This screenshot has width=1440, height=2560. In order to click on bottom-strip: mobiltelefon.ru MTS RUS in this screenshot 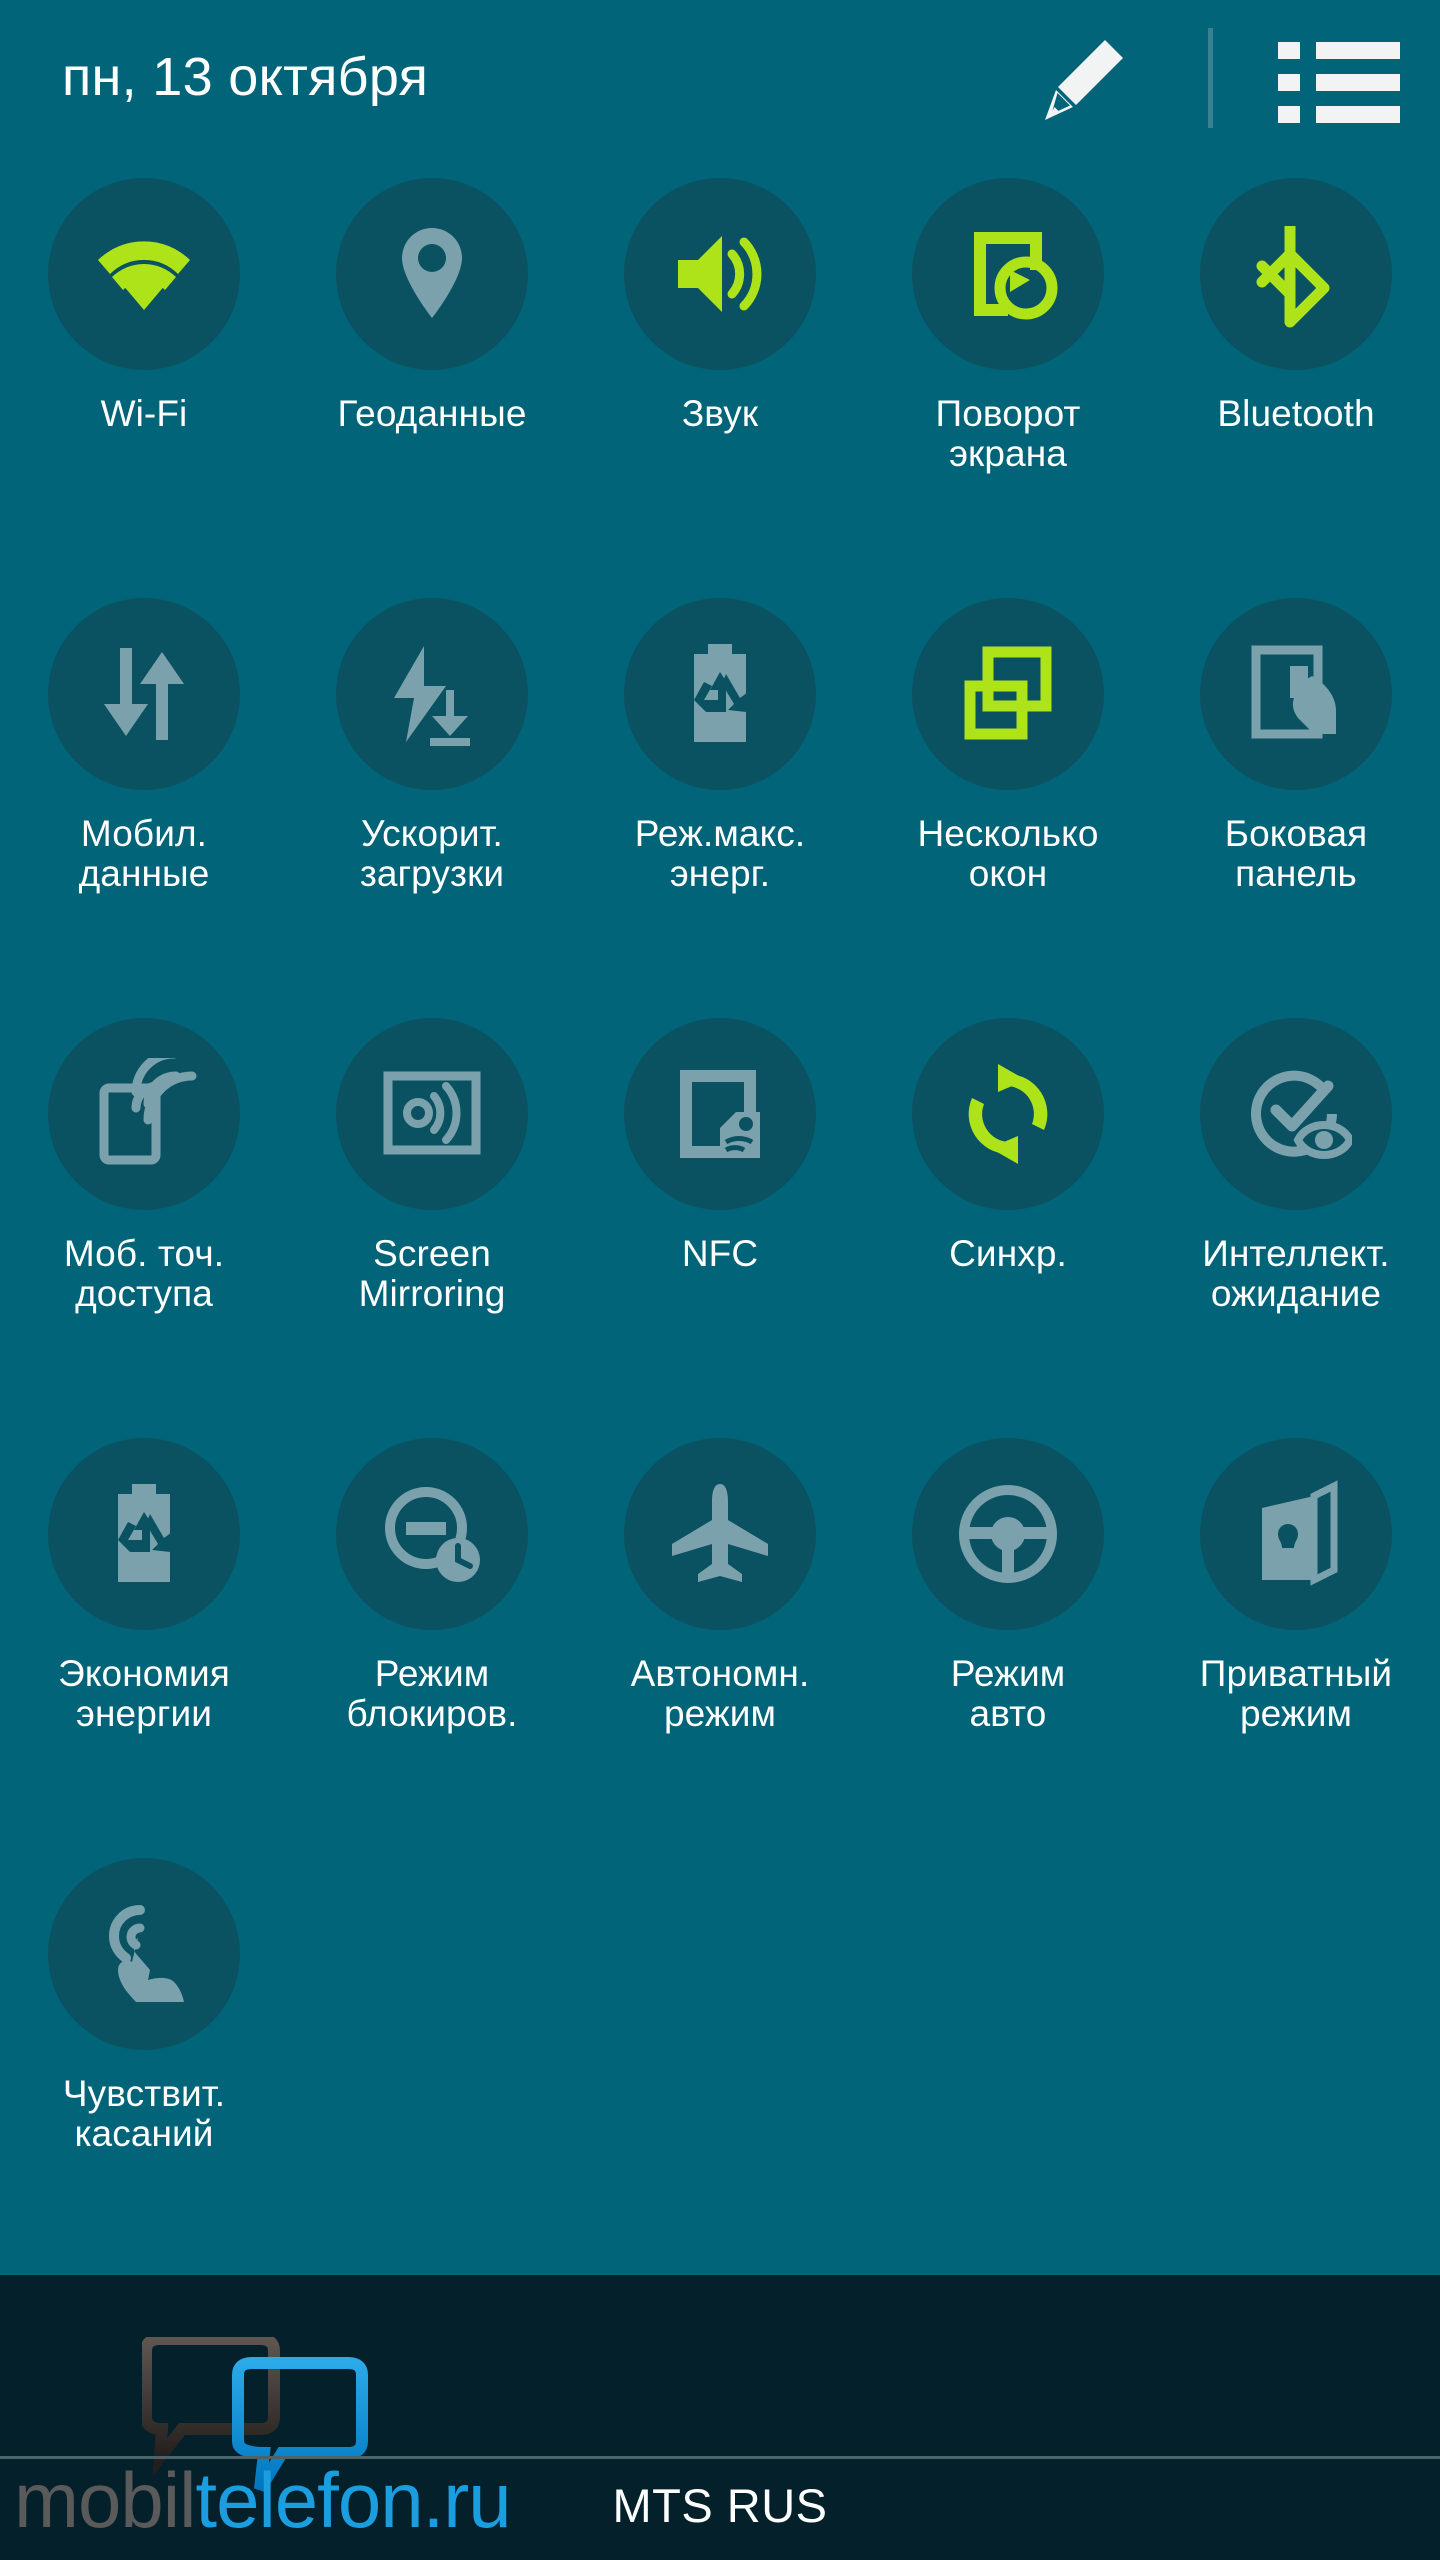, I will do `click(720, 2417)`.